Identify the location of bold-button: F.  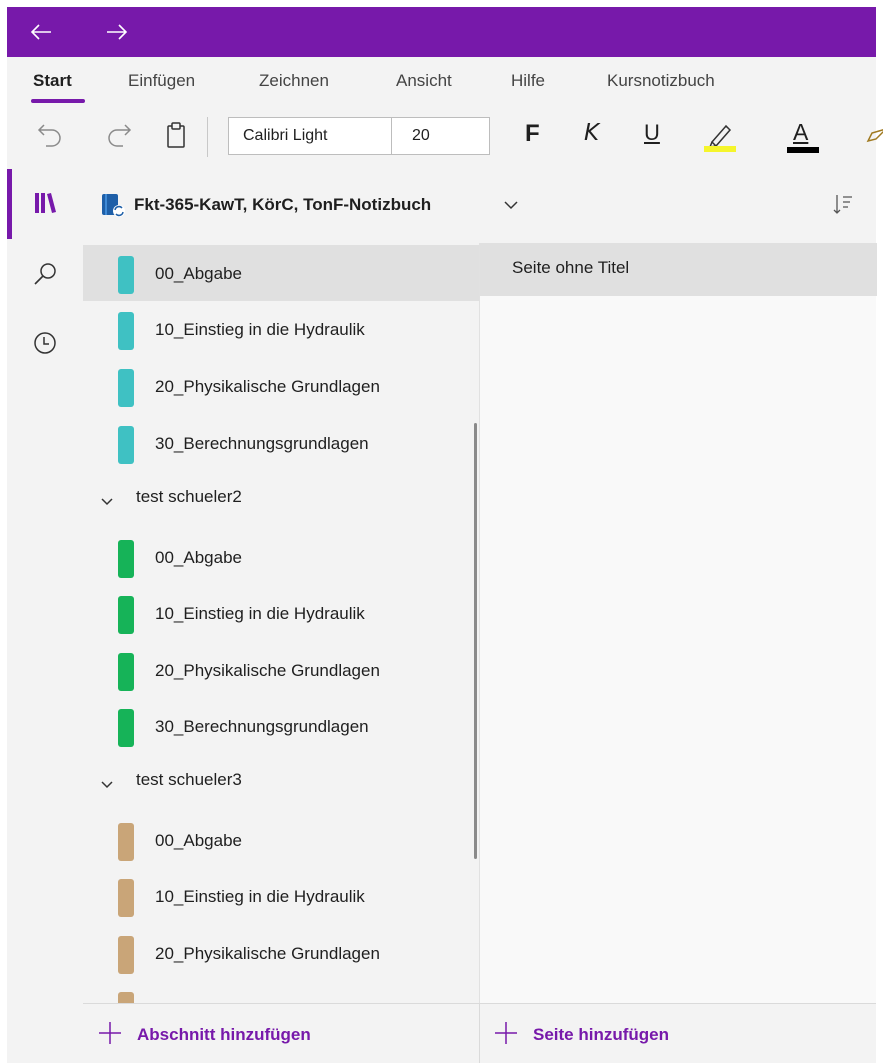
(532, 134).